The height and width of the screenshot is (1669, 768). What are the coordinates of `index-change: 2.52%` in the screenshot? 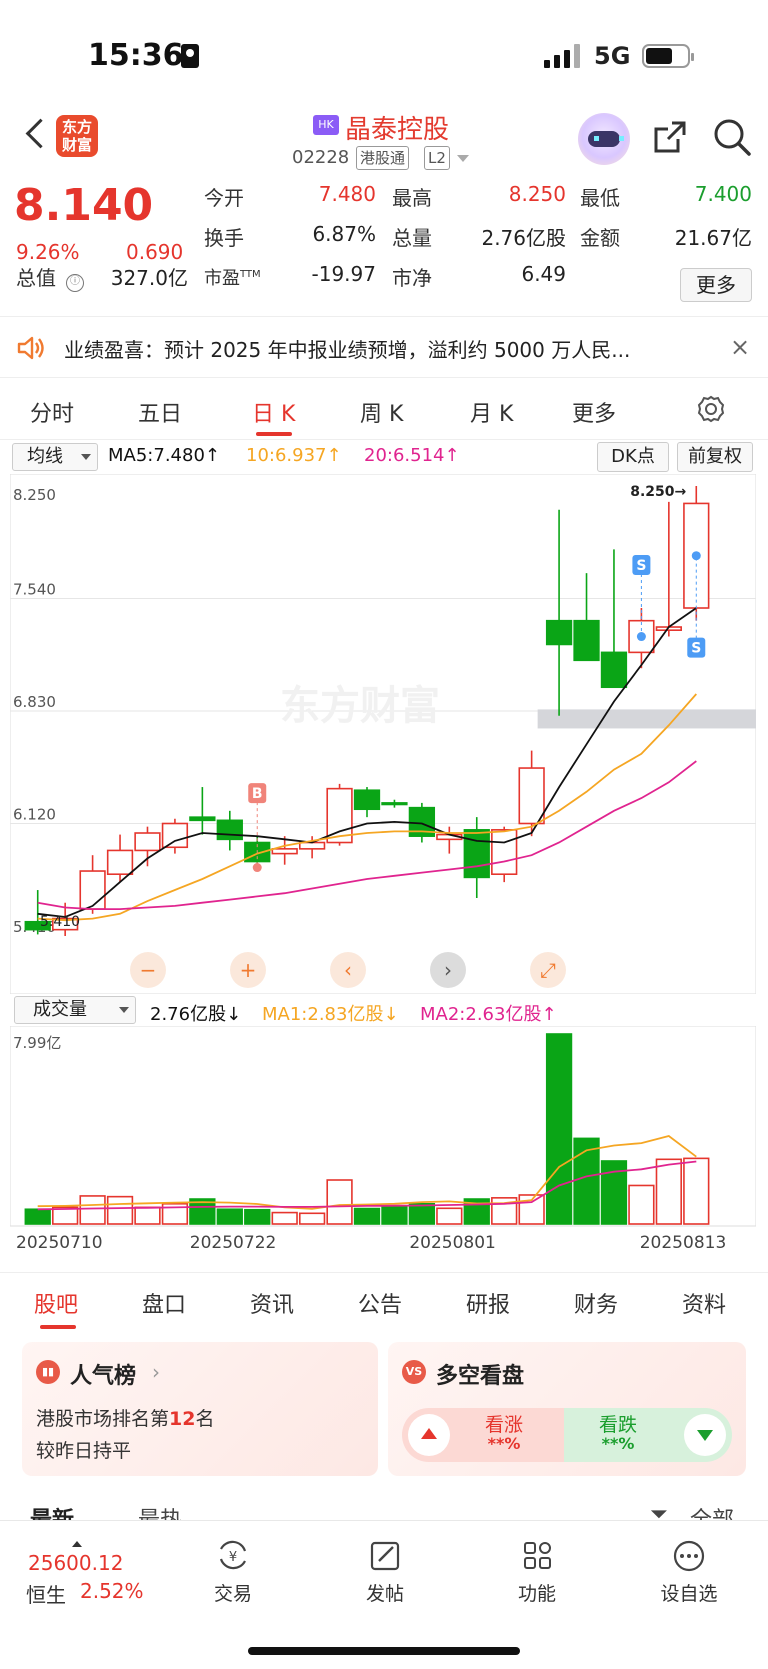 It's located at (112, 1591).